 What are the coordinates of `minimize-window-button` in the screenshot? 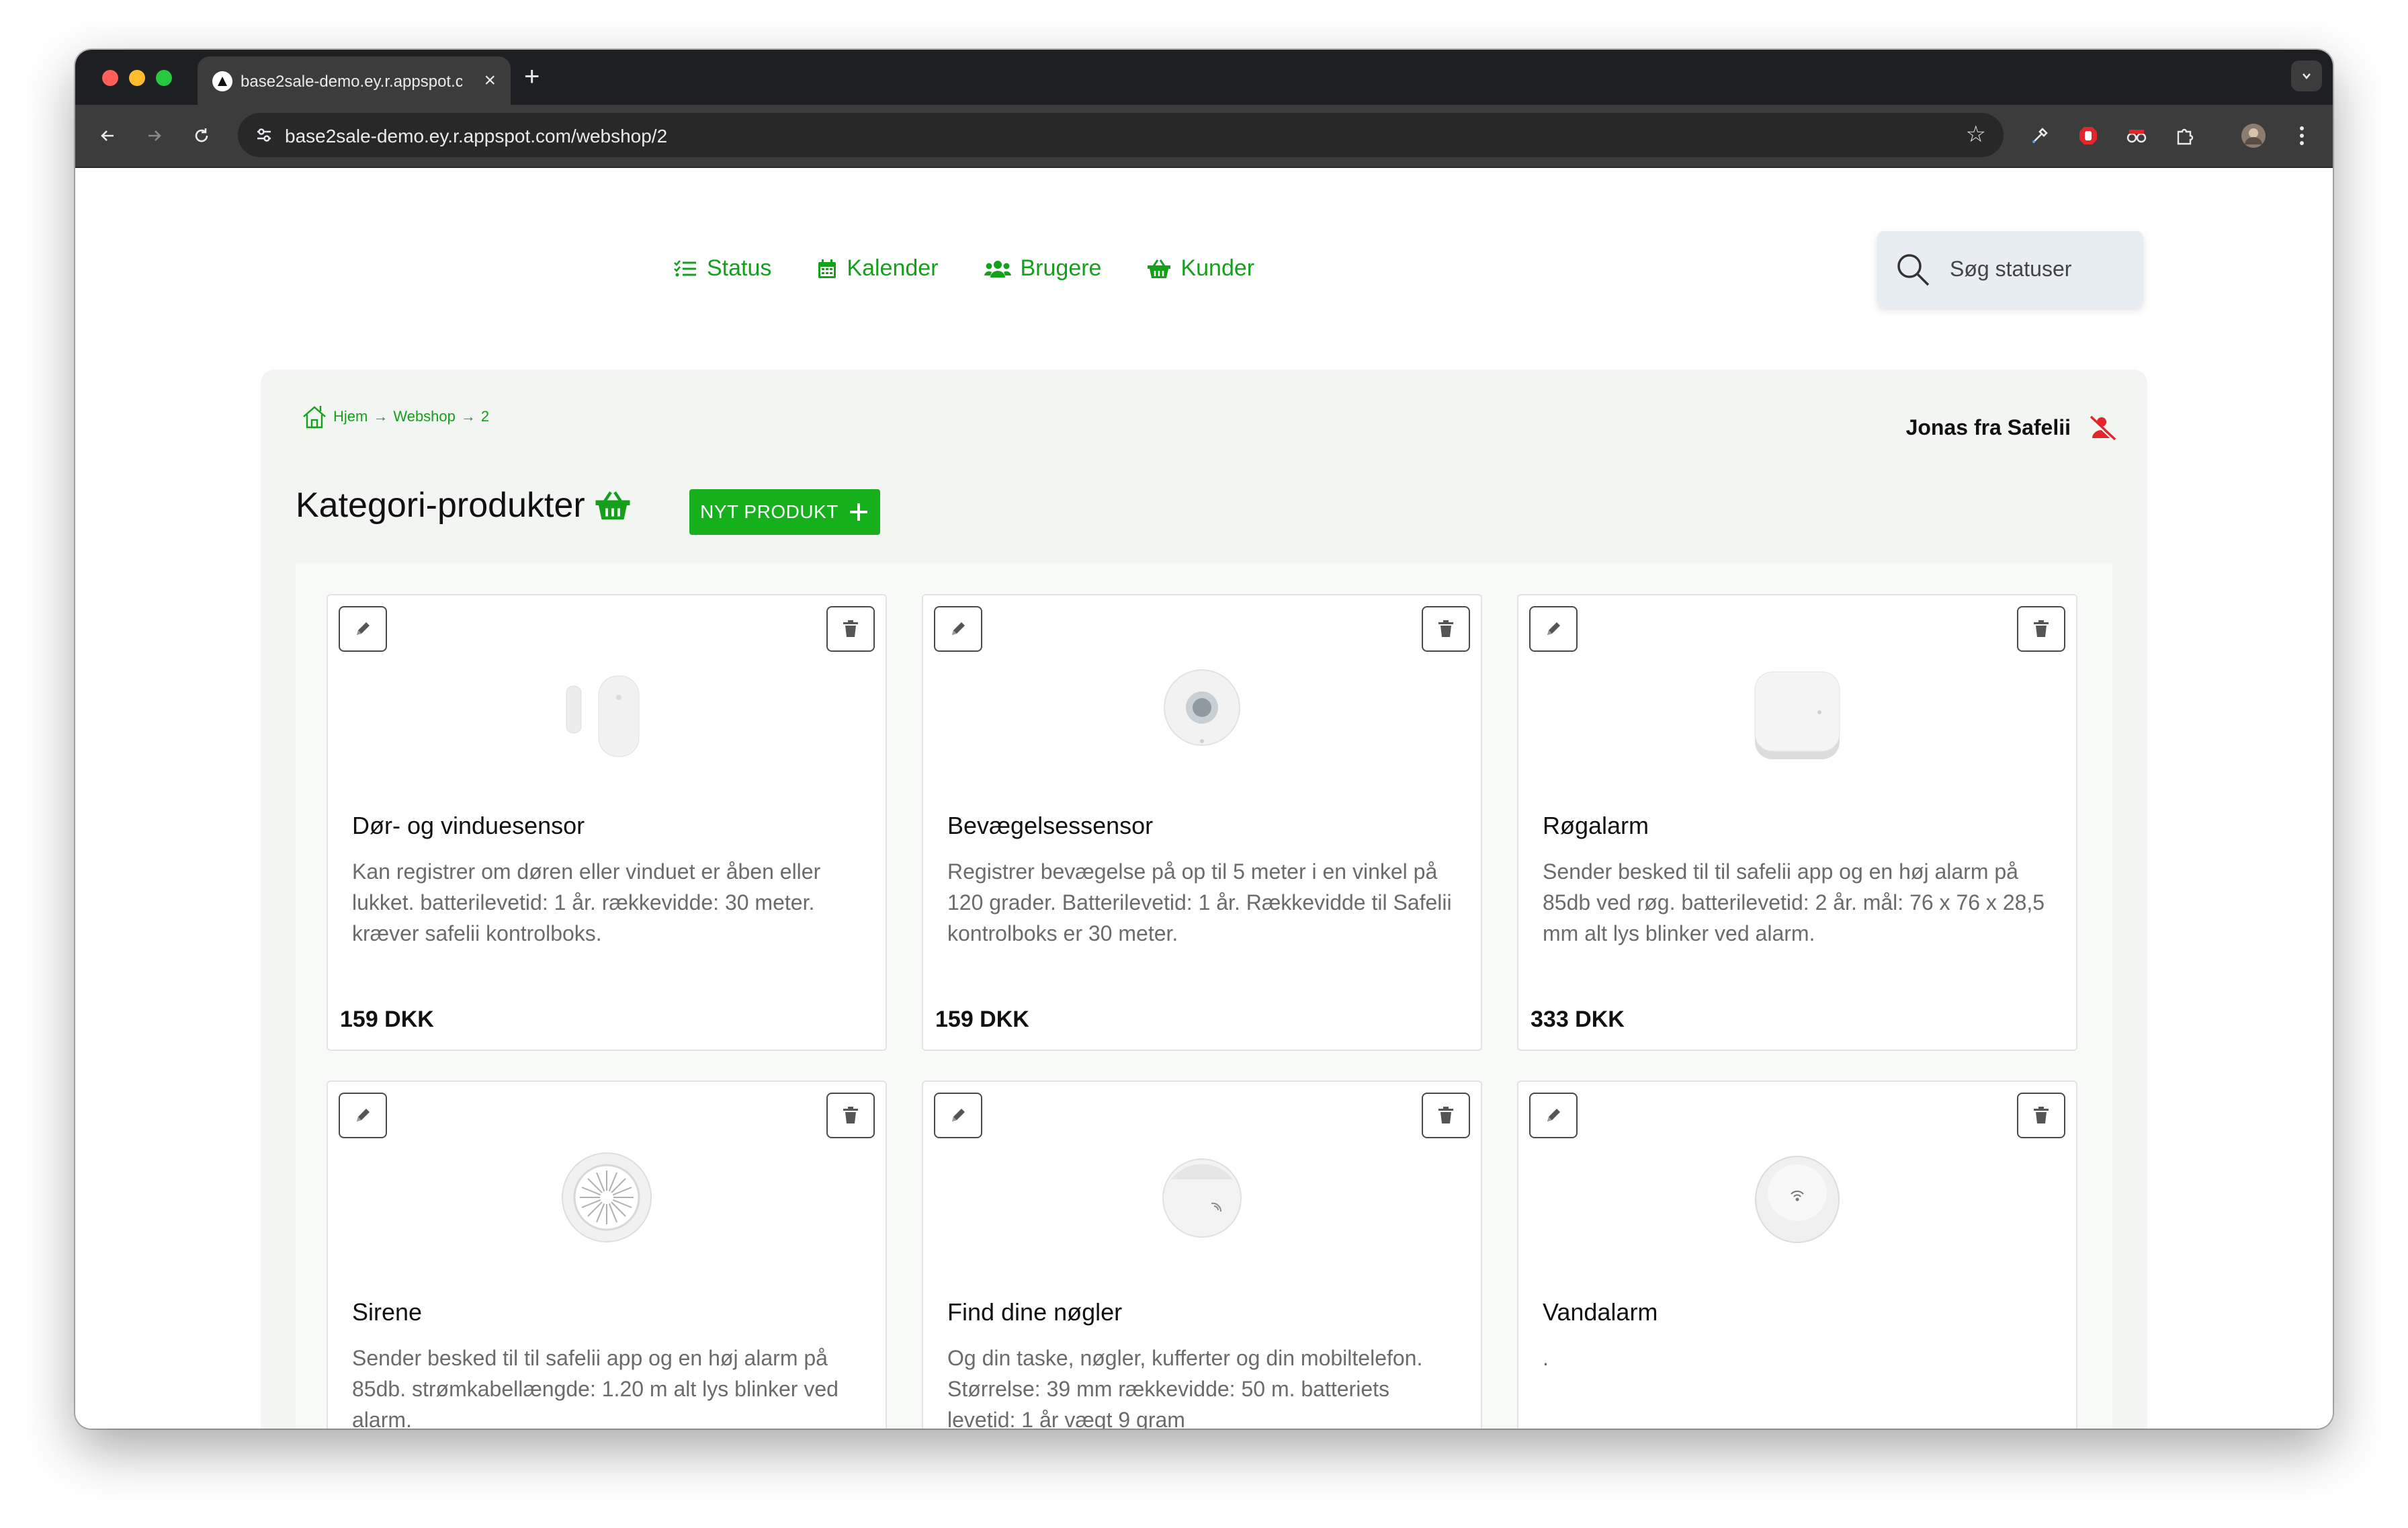 It's located at (137, 78).